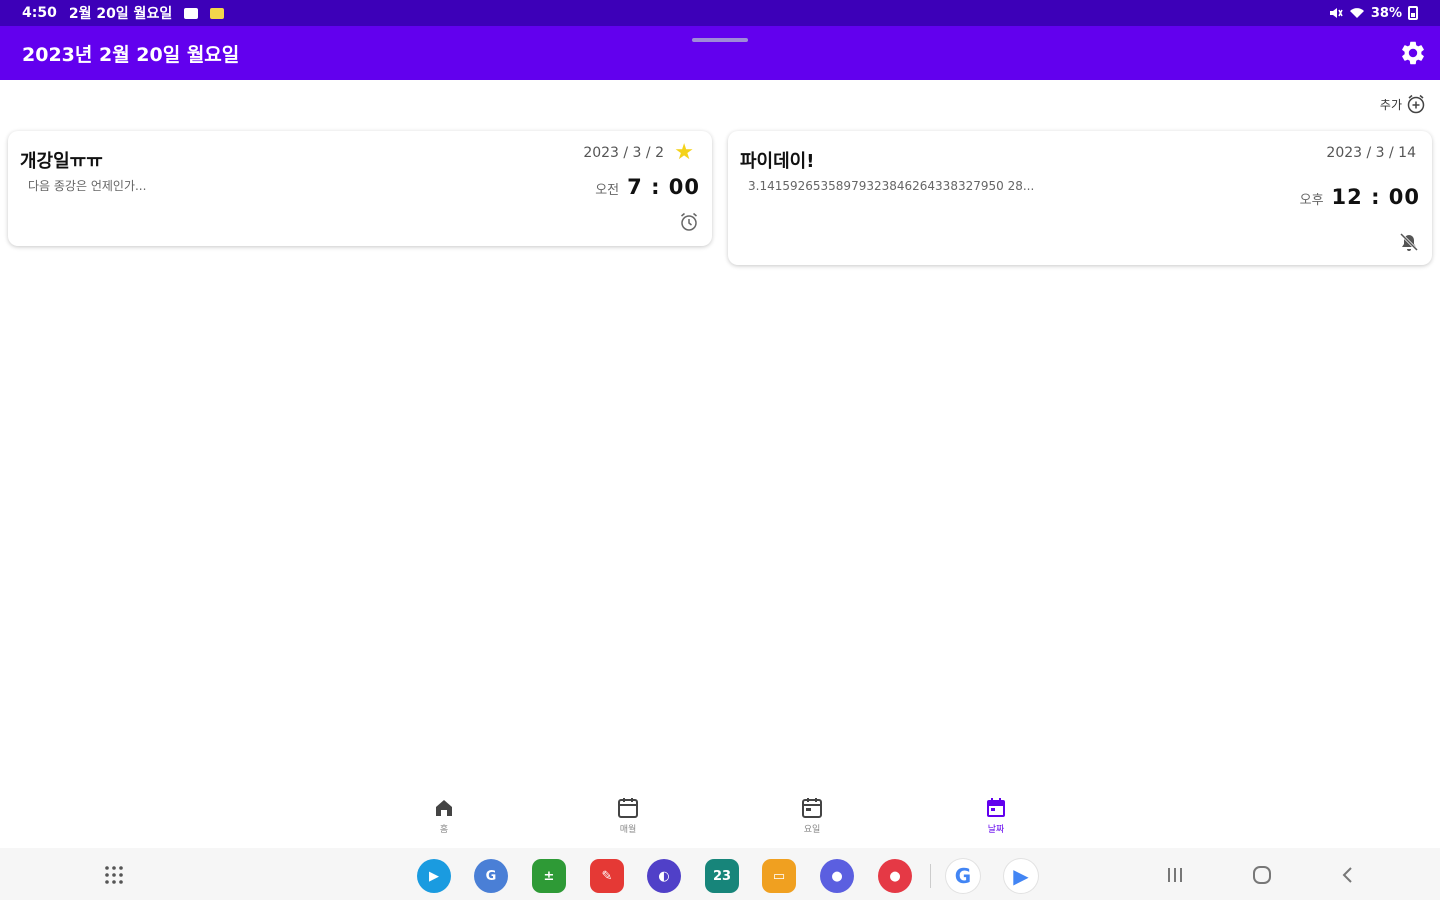 The width and height of the screenshot is (1440, 900). Describe the element at coordinates (434, 876) in the screenshot. I see `play-store-icon: ▶` at that location.